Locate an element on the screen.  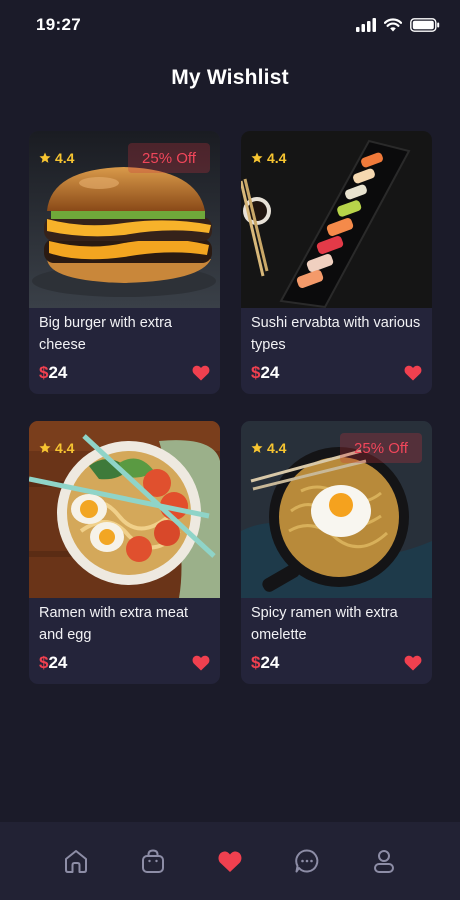
chat-icon is located at coordinates (307, 861).